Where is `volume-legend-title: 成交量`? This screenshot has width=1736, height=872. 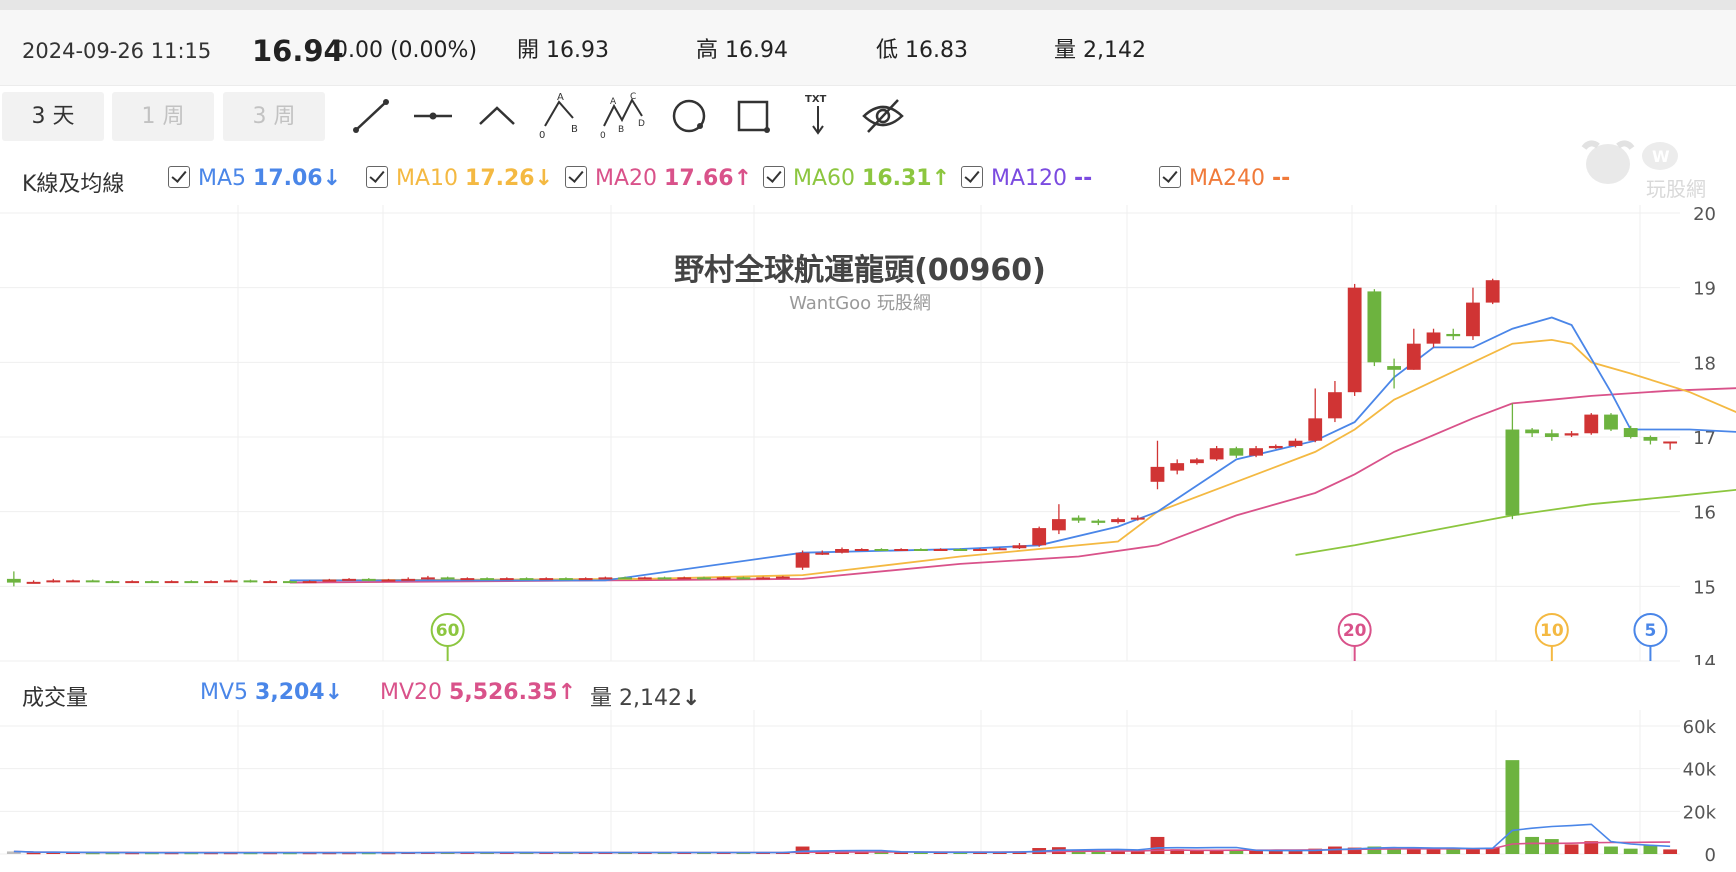
volume-legend-title: 成交量 is located at coordinates (55, 698).